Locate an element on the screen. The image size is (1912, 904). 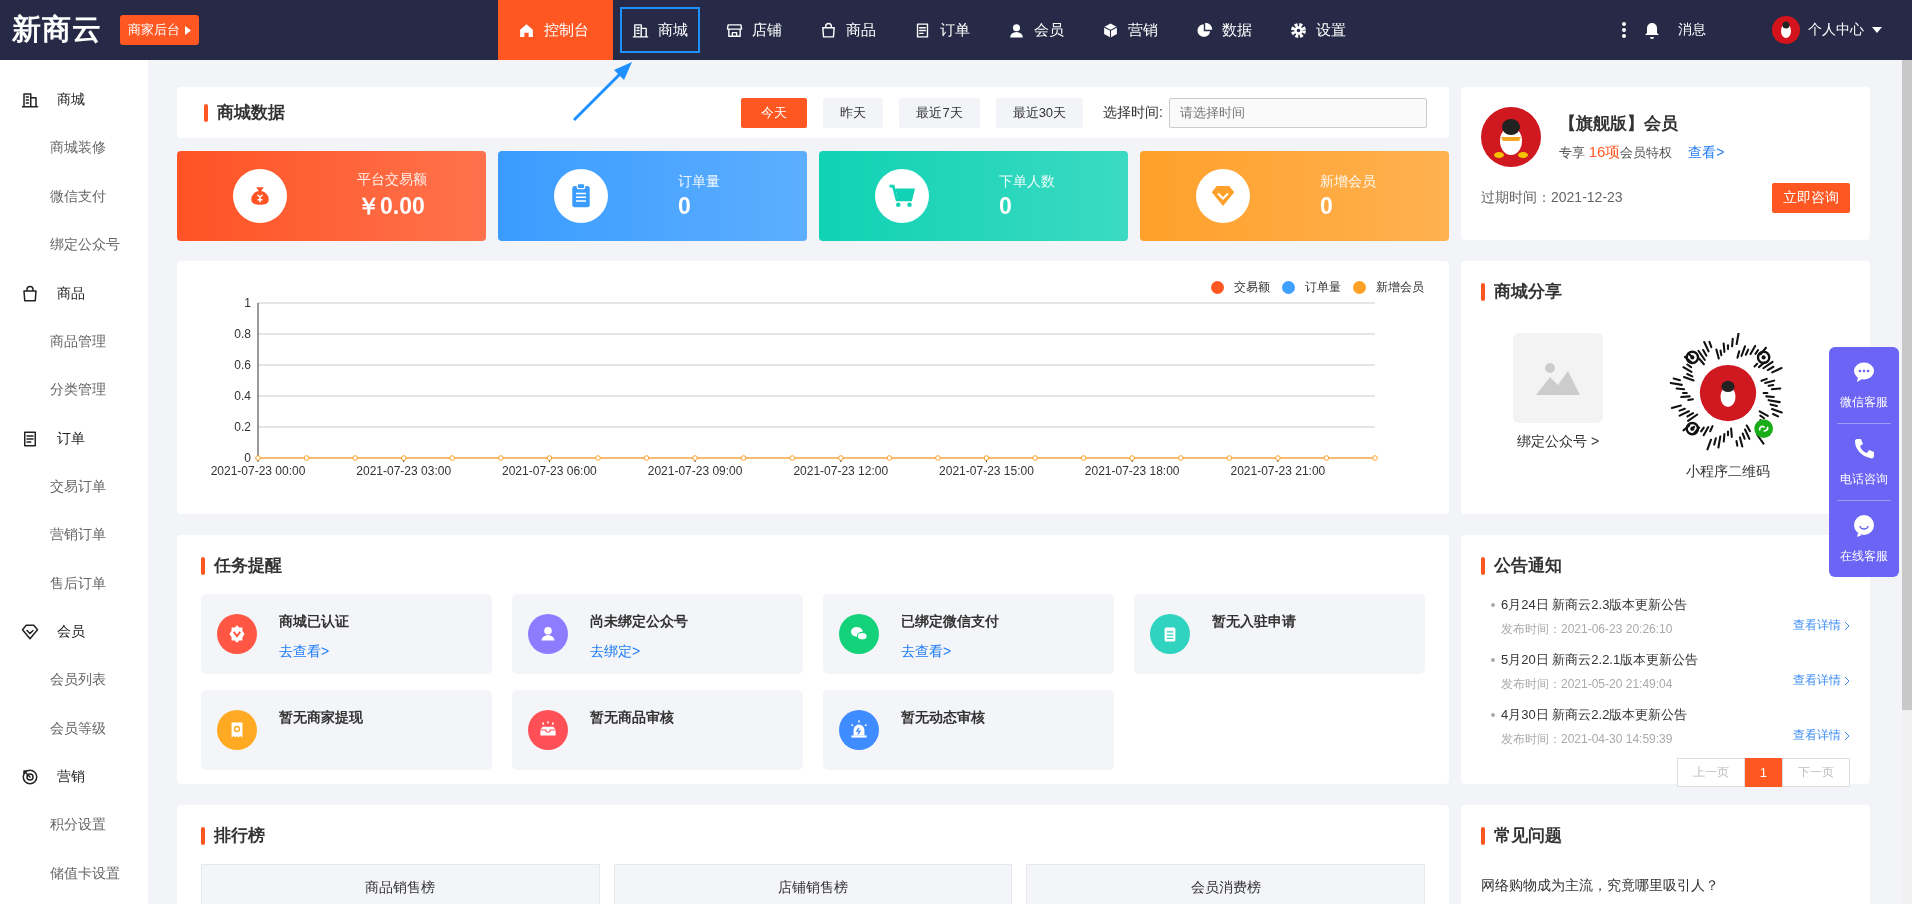
axis-tick-label: 2021-07-23 00:00 is located at coordinates (258, 471).